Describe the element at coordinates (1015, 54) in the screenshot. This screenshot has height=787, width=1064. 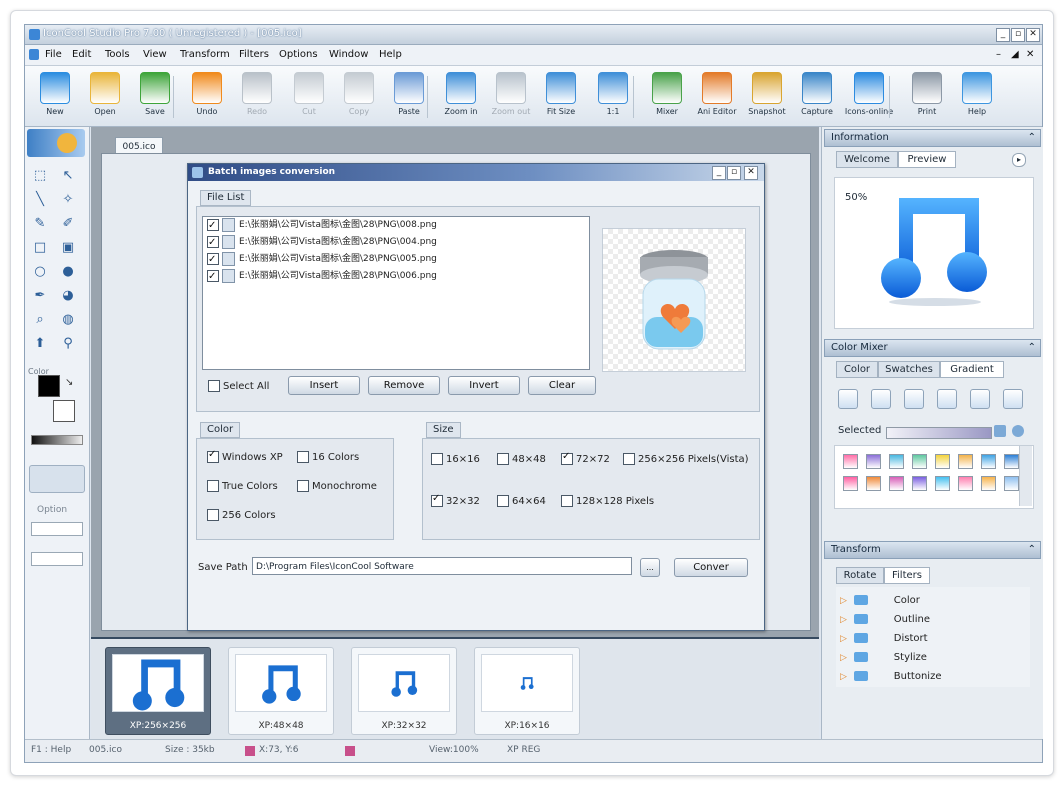
I see `doc-restore-button: ◢` at that location.